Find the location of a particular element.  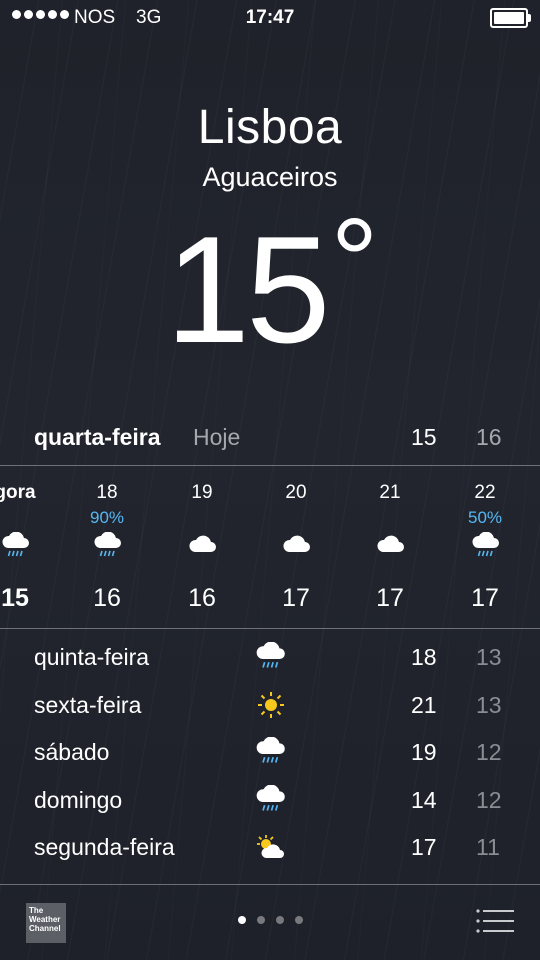

daily-high: 17 is located at coordinates (424, 847).